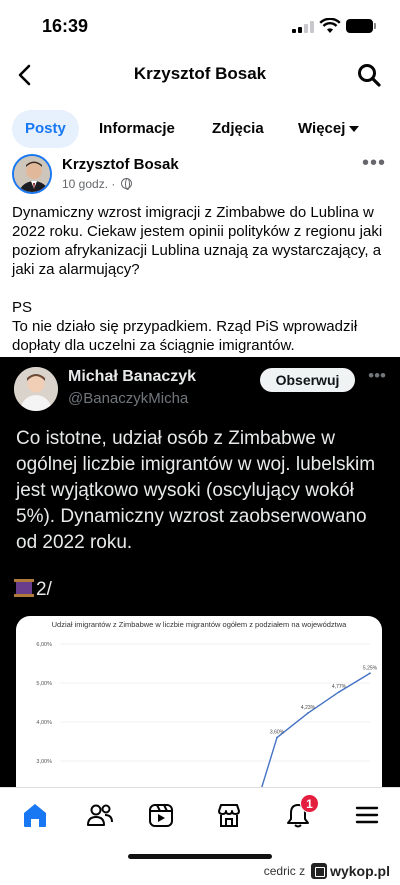 This screenshot has height=885, width=400. I want to click on globe-icon, so click(126, 184).